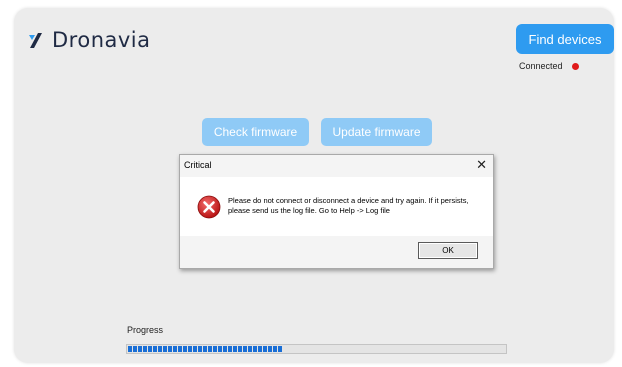 Image resolution: width=622 pixels, height=367 pixels. What do you see at coordinates (316, 349) in the screenshot?
I see `progress-bar` at bounding box center [316, 349].